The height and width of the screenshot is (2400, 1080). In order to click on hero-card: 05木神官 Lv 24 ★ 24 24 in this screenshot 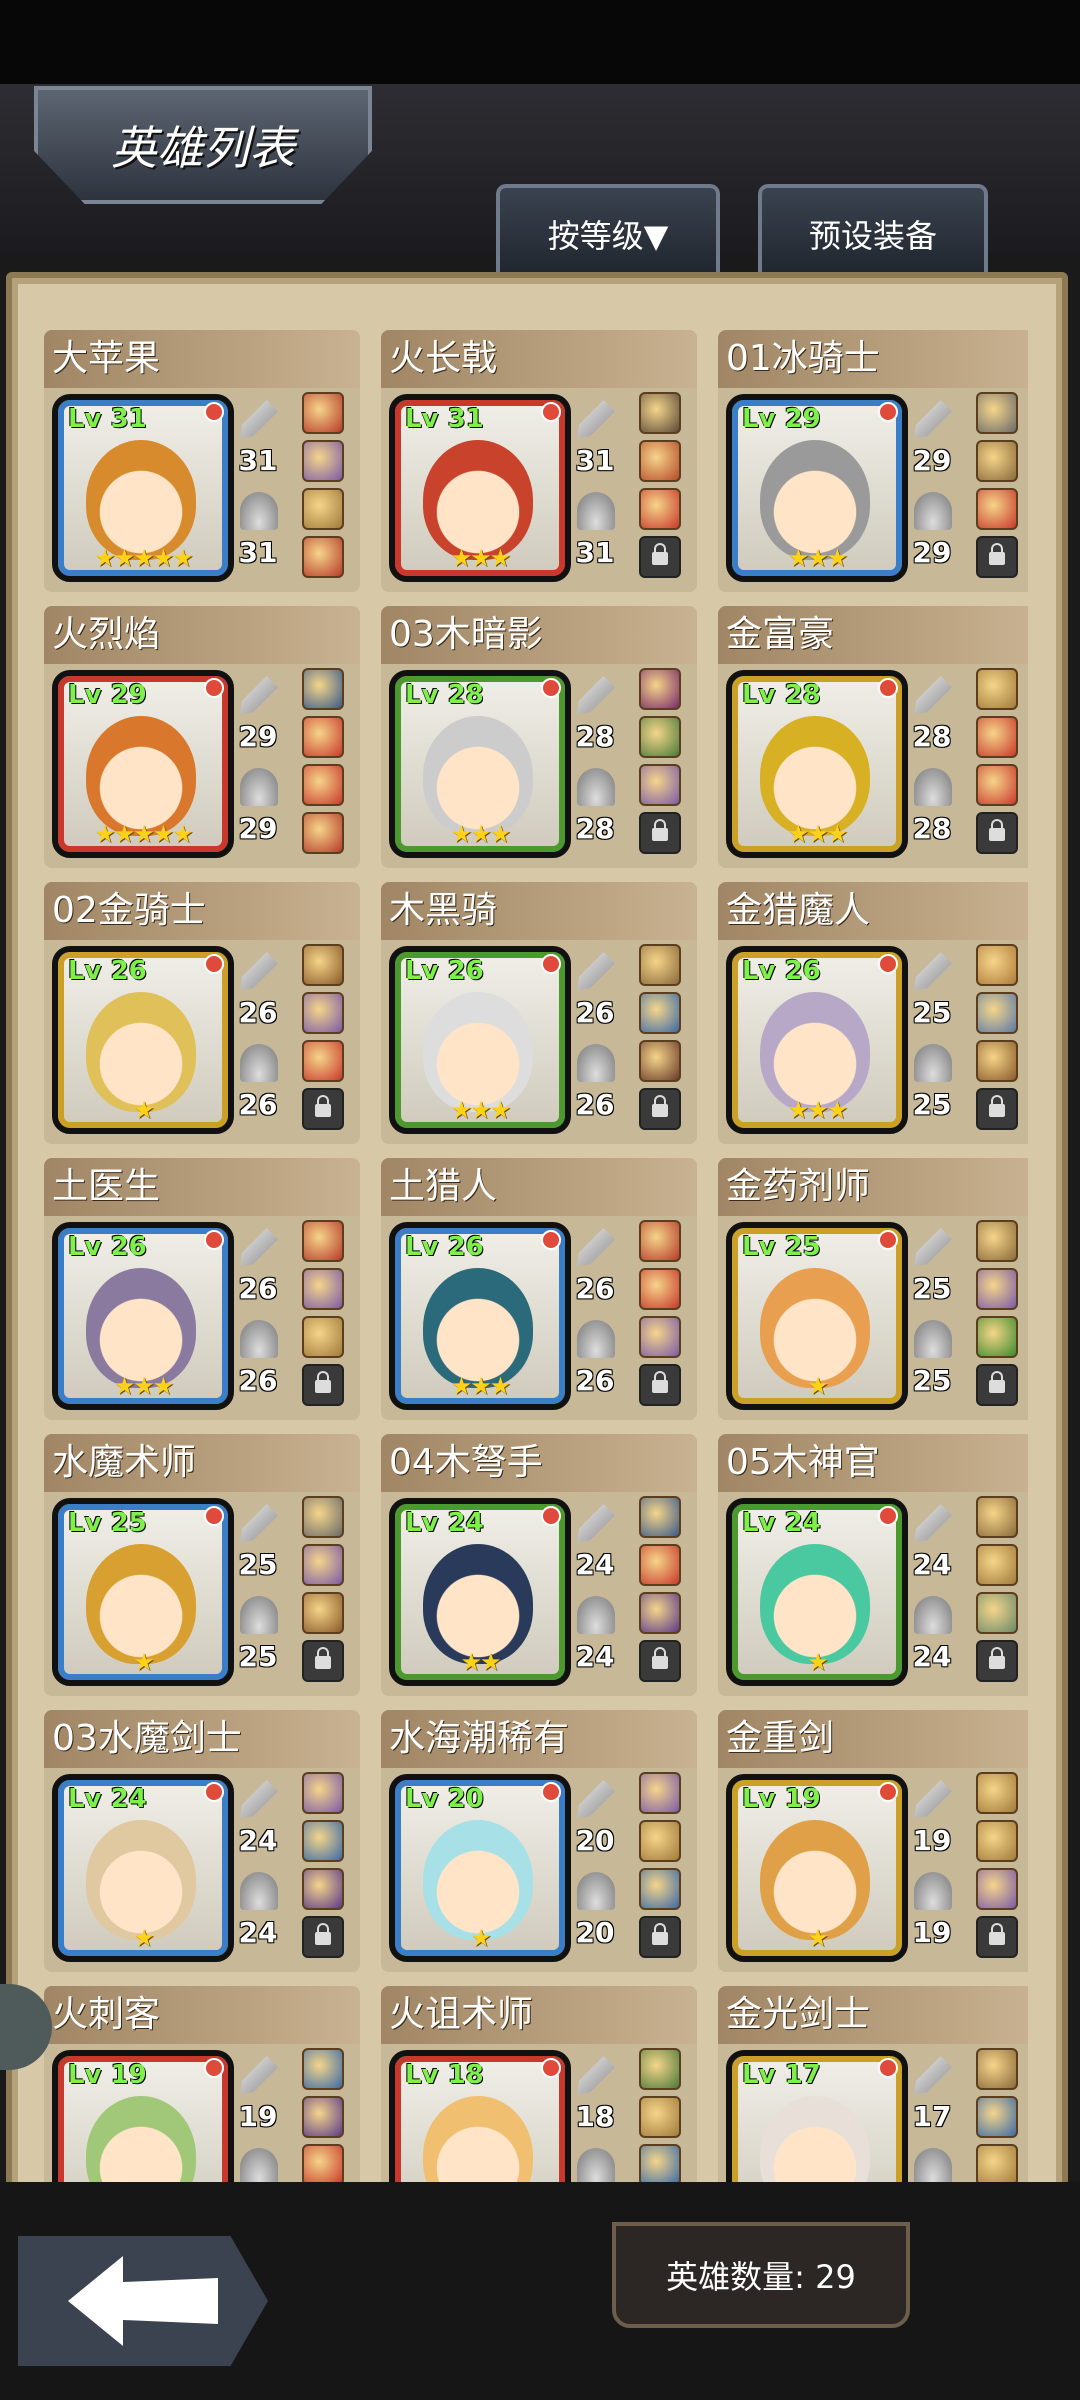, I will do `click(873, 1565)`.